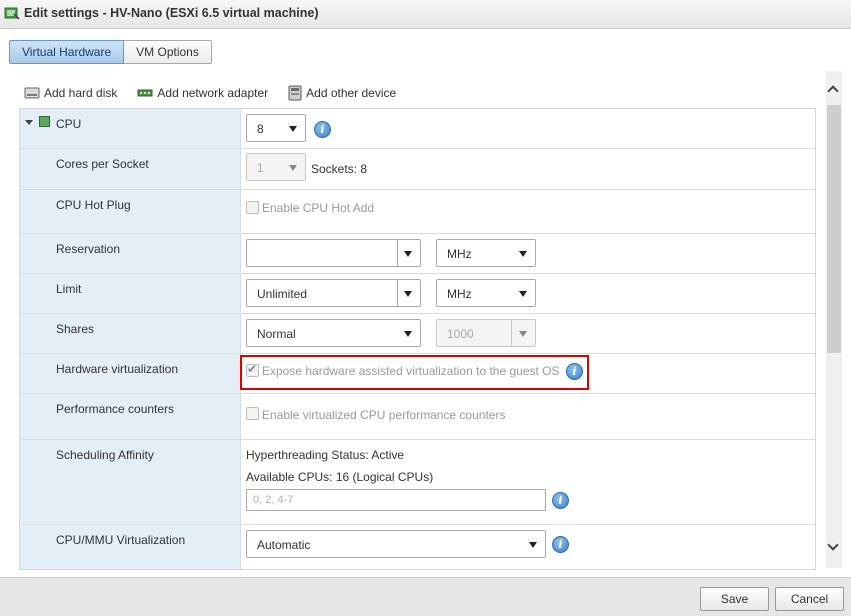 The width and height of the screenshot is (851, 616). What do you see at coordinates (67, 52) in the screenshot?
I see `tab-virtual-hardware: Virtual Hardware` at bounding box center [67, 52].